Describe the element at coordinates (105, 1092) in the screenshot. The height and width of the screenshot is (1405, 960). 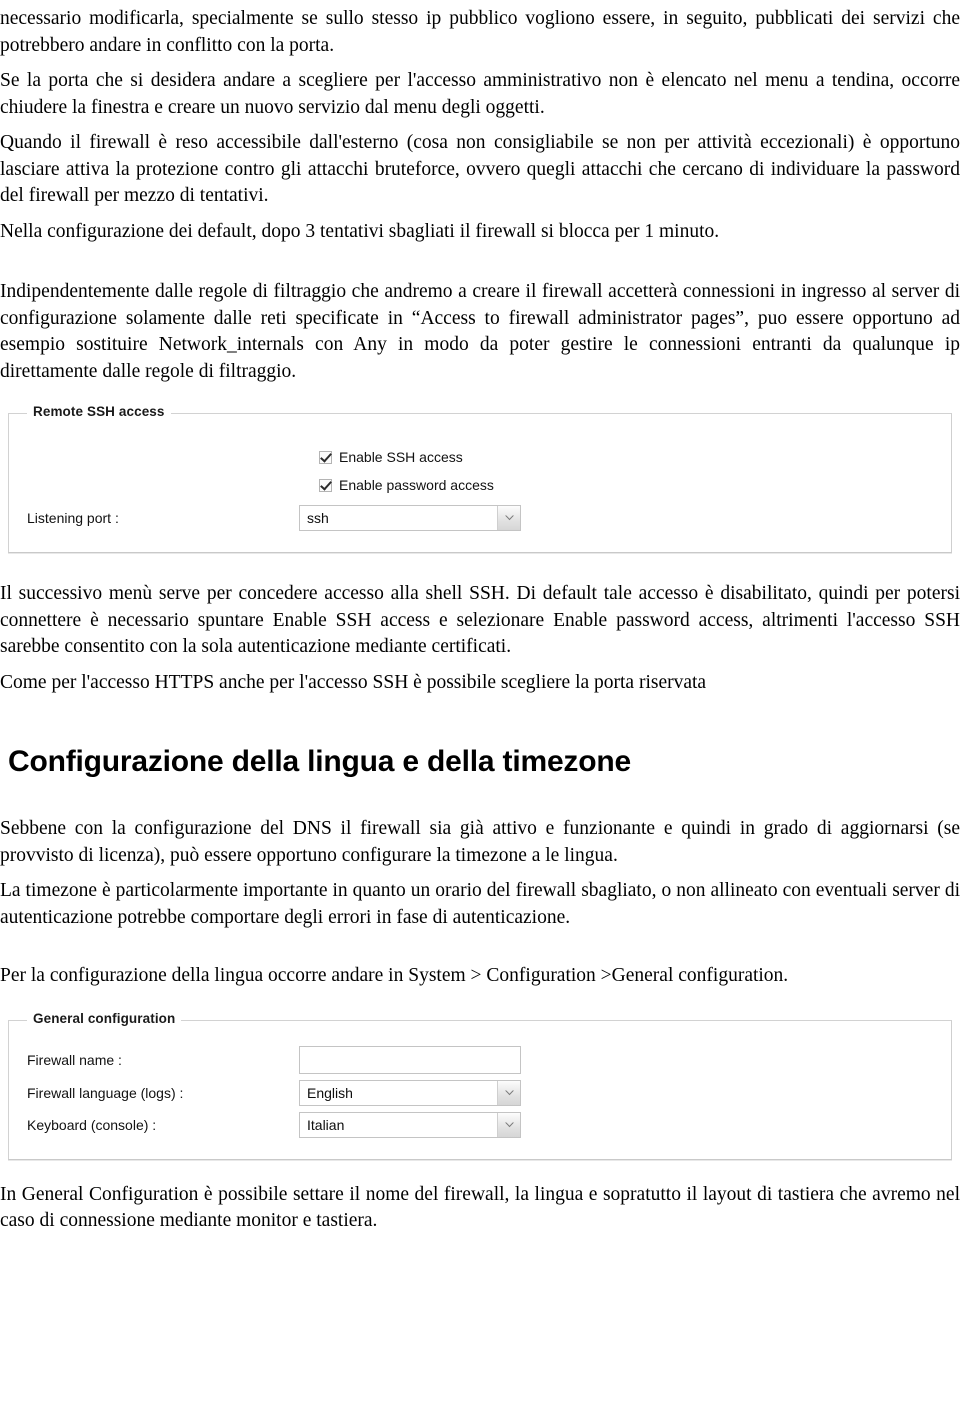
I see `firewall-language-label: Firewall language (logs) :` at that location.